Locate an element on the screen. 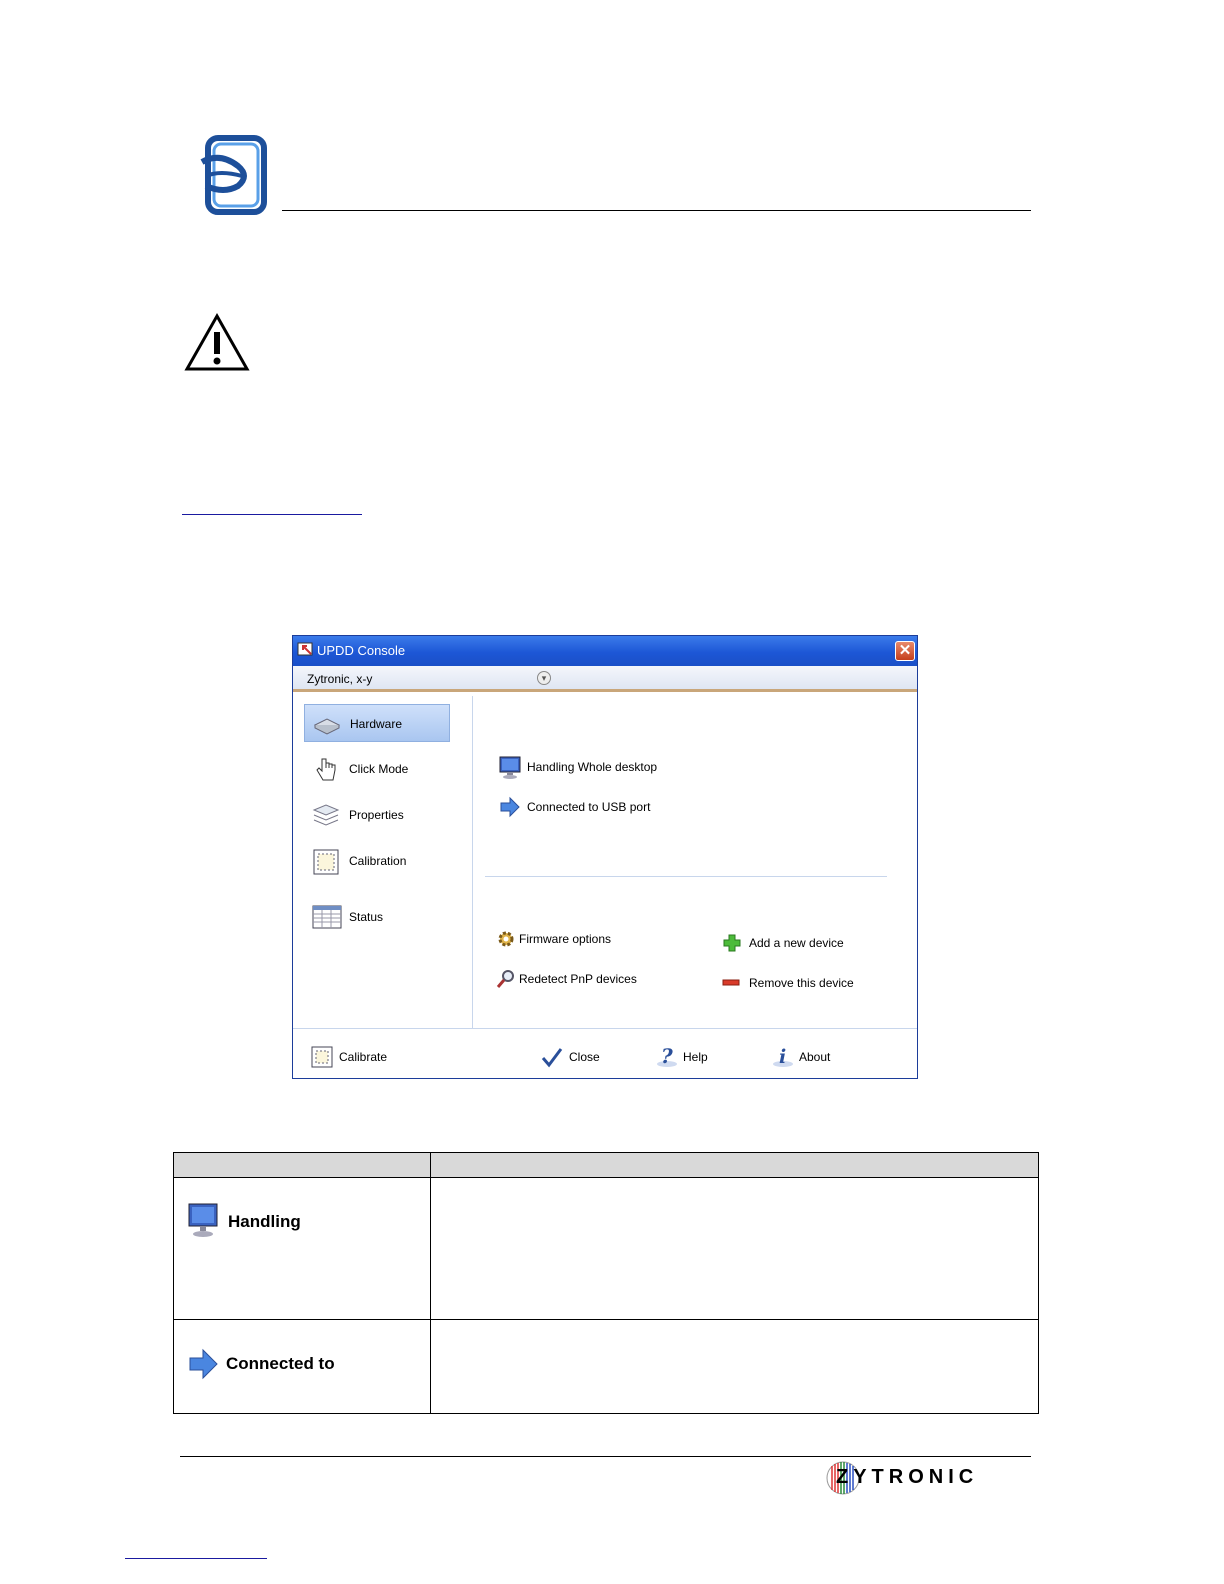 The height and width of the screenshot is (1584, 1224). info-icon: i is located at coordinates (782, 1057).